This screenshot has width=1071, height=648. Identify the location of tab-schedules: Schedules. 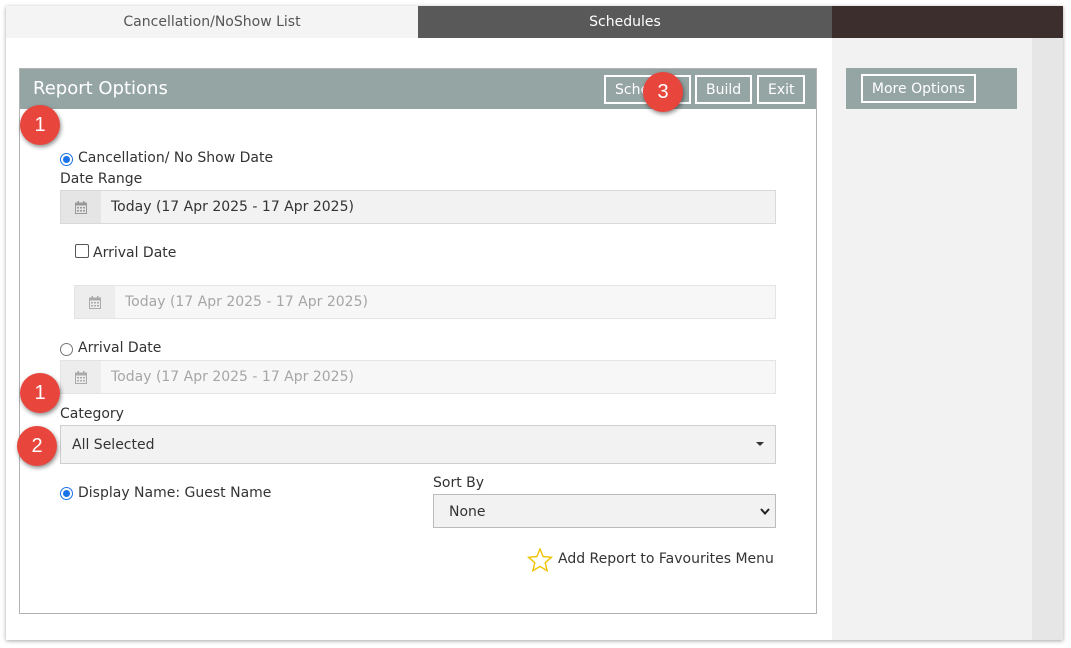
(625, 22).